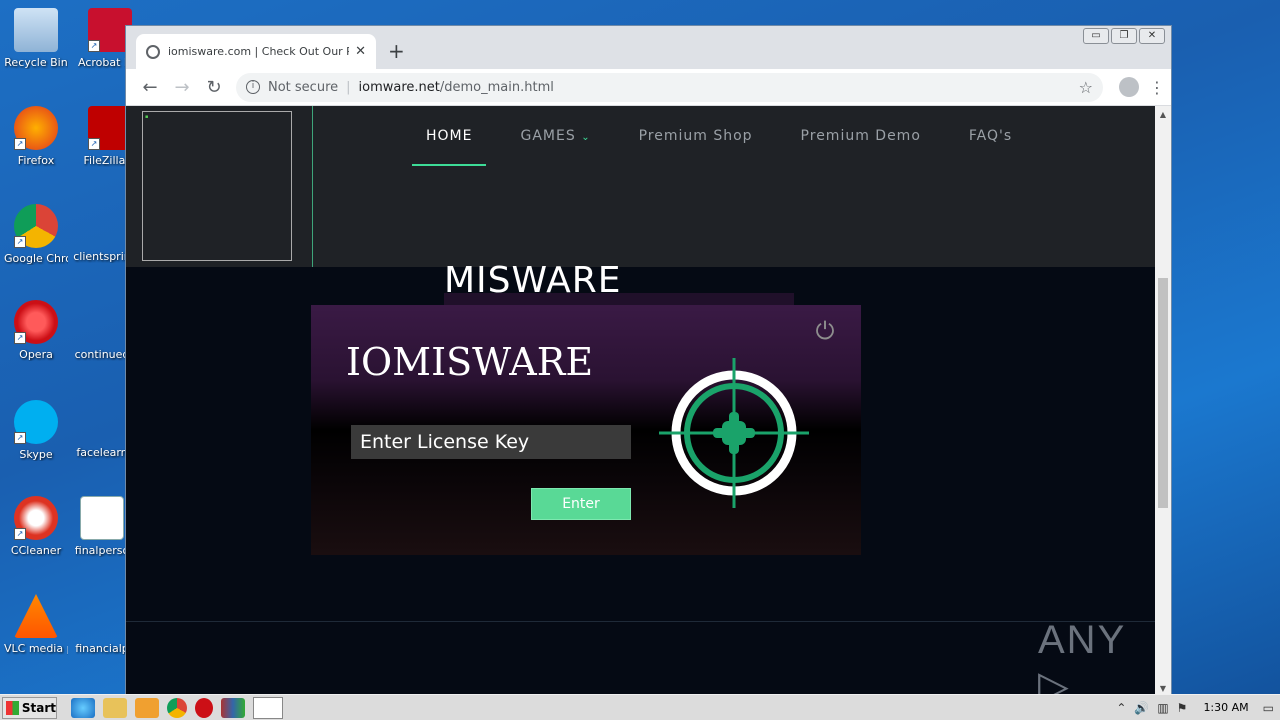 This screenshot has height=720, width=1280. What do you see at coordinates (1121, 708) in the screenshot?
I see `show-hidden-icons-icon: ⌃` at bounding box center [1121, 708].